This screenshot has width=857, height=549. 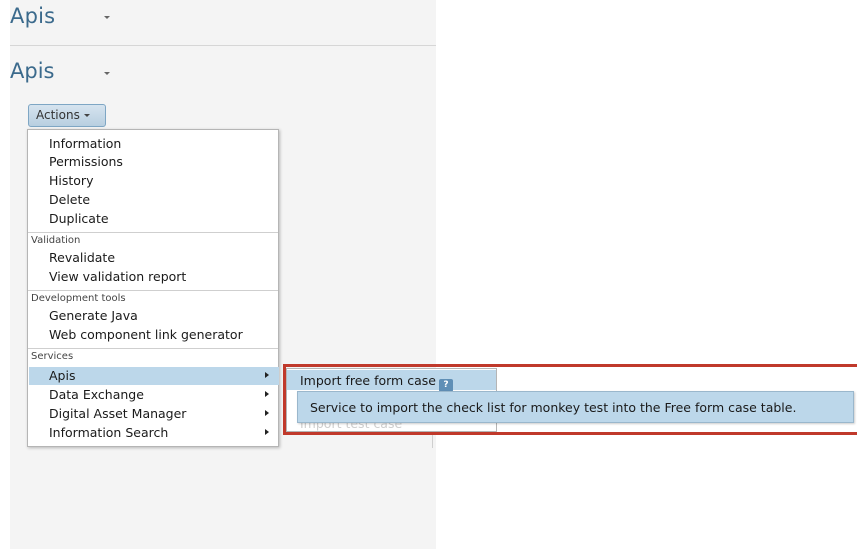 What do you see at coordinates (78, 298) in the screenshot?
I see `section-label-development-tools: Development tools` at bounding box center [78, 298].